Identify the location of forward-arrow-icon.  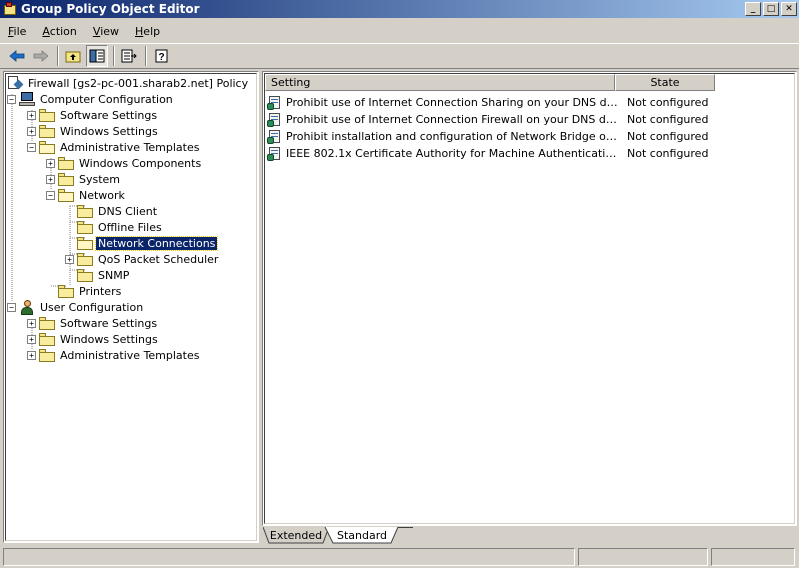
(41, 56).